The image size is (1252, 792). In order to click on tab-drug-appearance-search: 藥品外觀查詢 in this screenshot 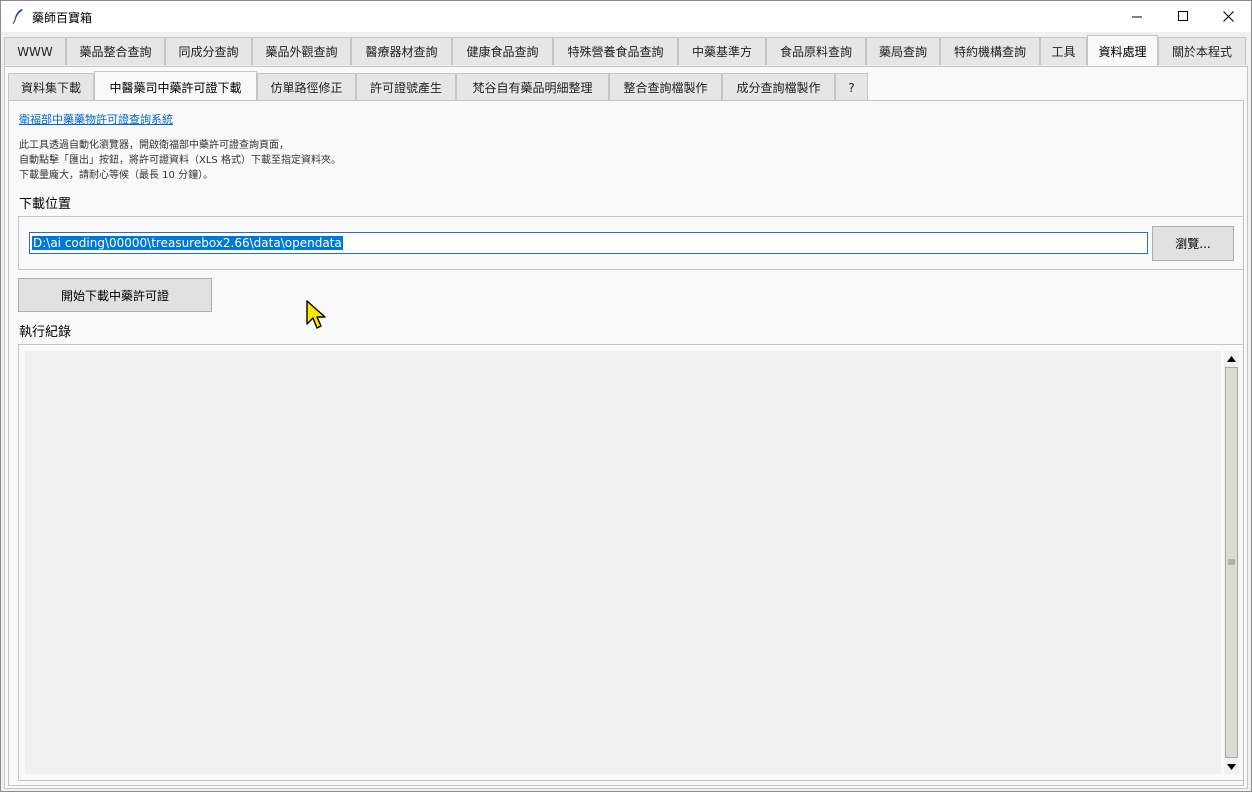, I will do `click(301, 51)`.